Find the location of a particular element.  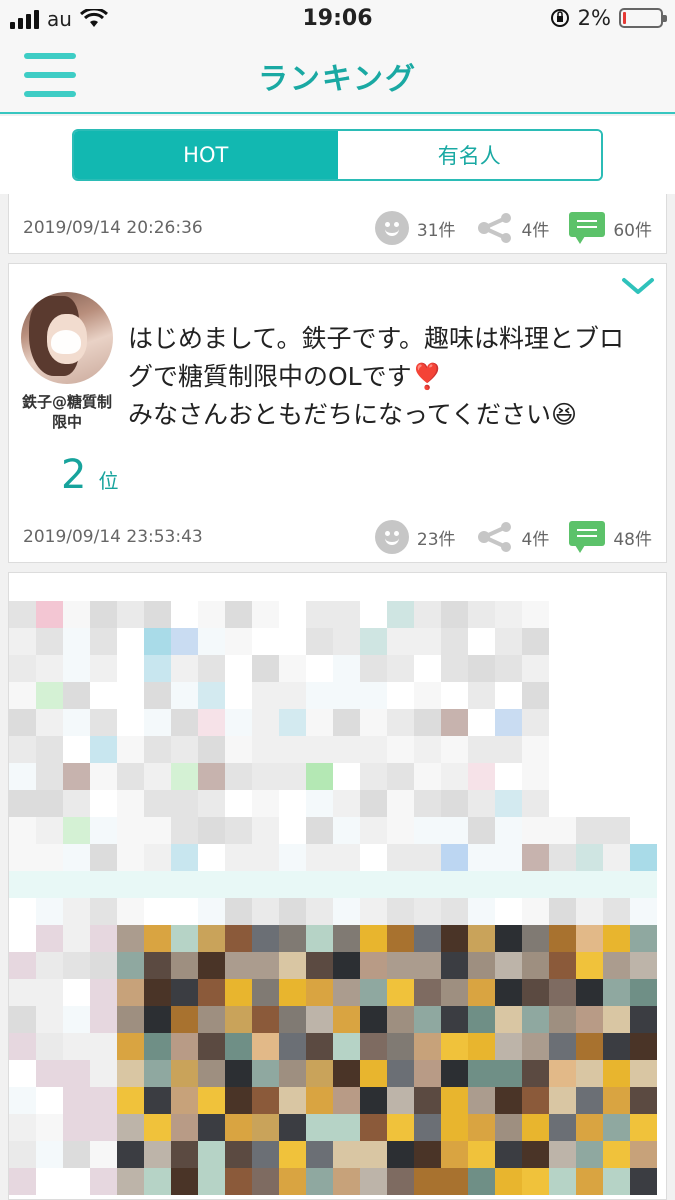

comment-stat: 60件 is located at coordinates (610, 228).